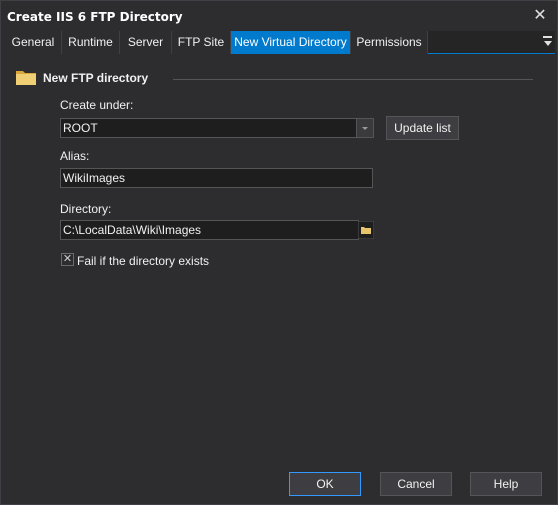  Describe the element at coordinates (209, 230) in the screenshot. I see `directory-input: C:\LocalData\Wiki\Images` at that location.